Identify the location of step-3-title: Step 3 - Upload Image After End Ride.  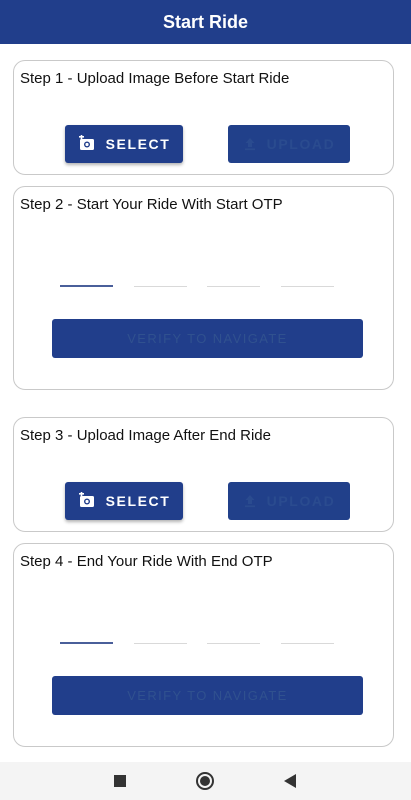
(145, 435).